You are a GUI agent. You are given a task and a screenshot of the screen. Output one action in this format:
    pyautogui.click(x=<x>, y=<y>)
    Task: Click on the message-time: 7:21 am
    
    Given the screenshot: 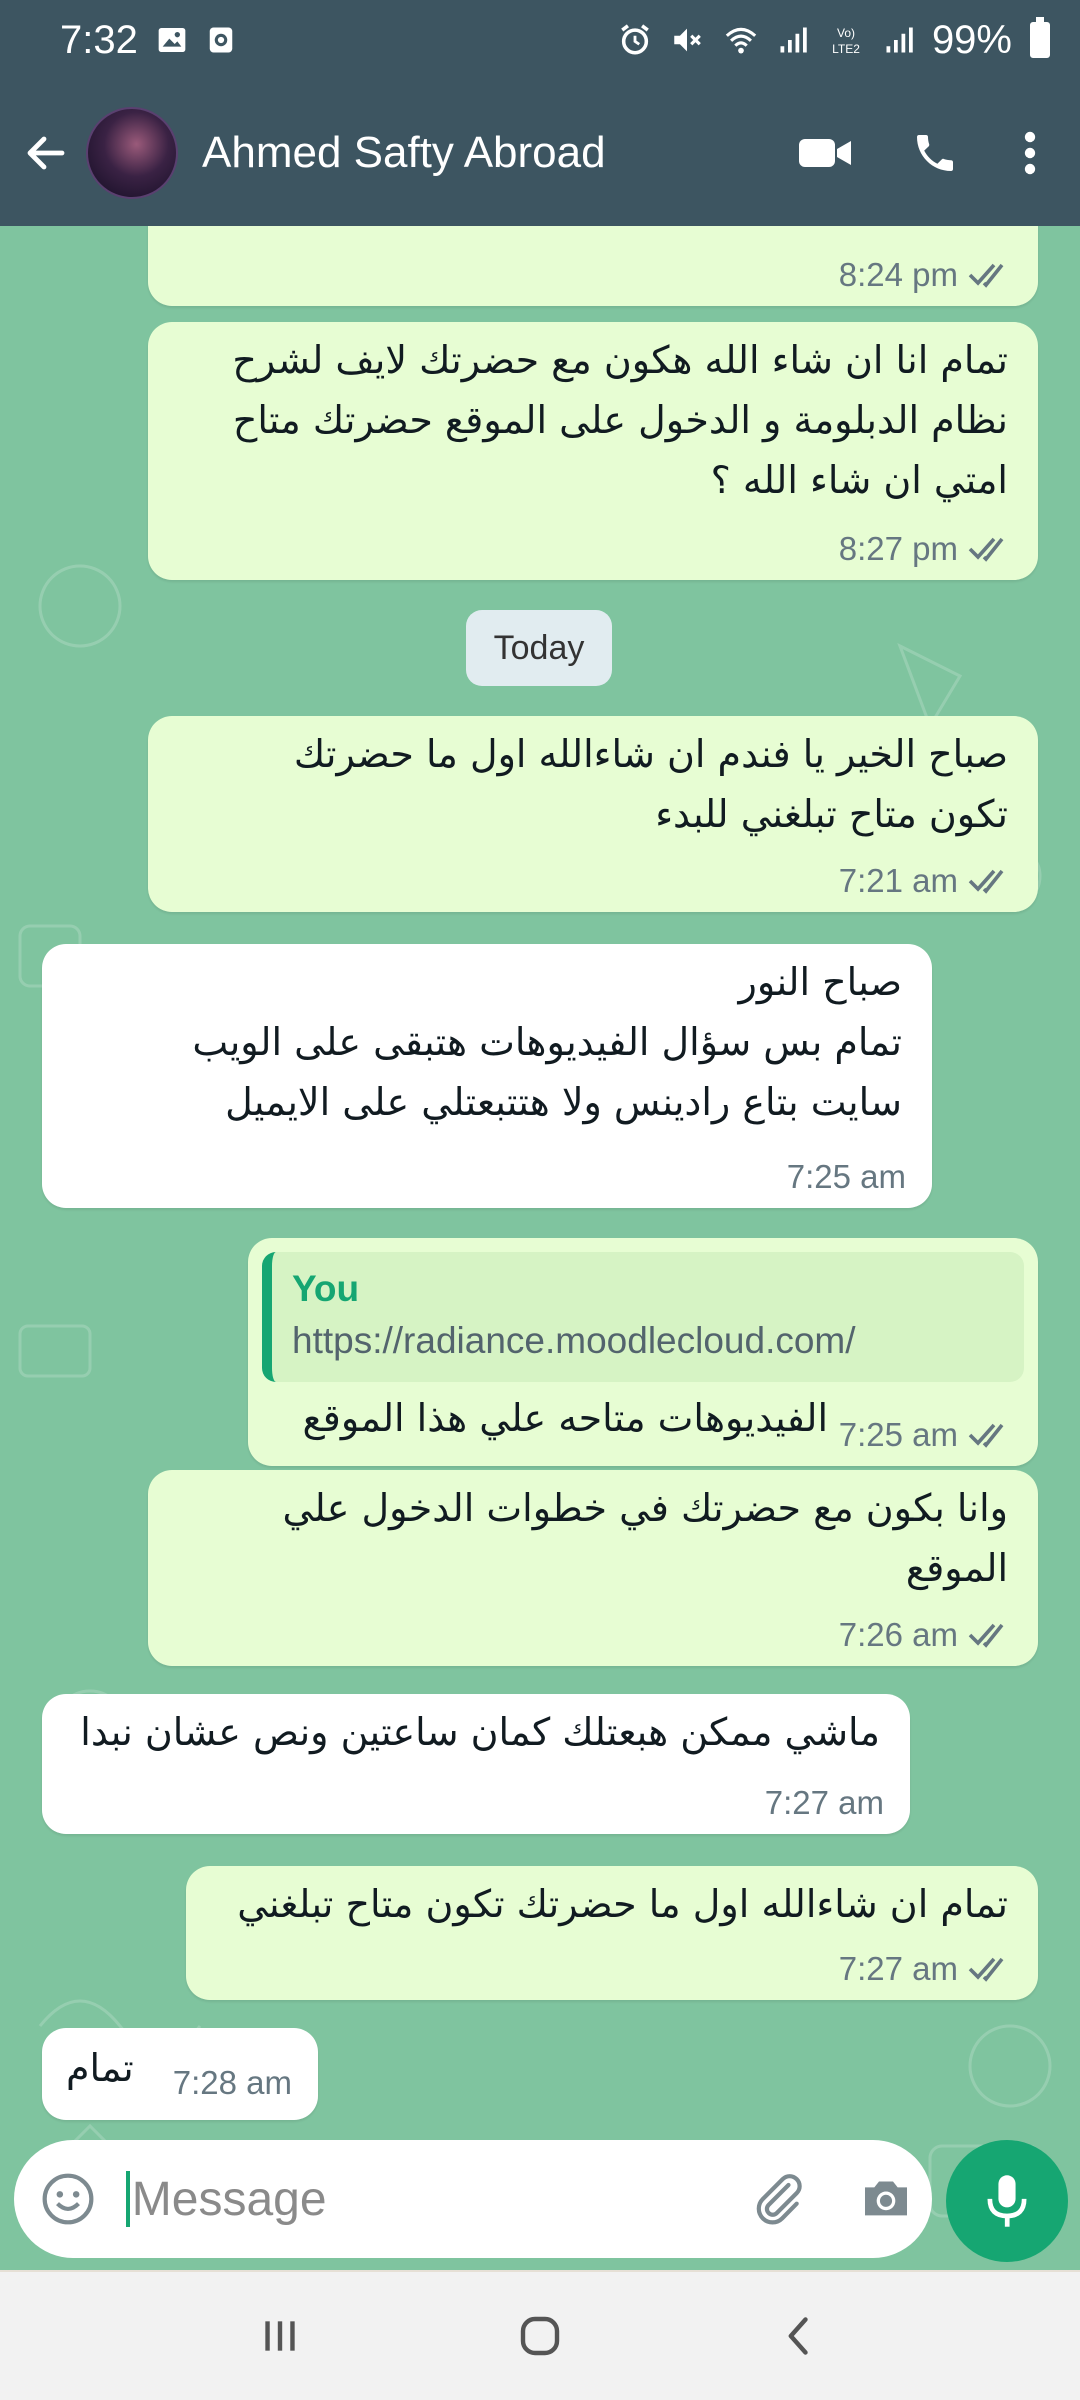 What is the action you would take?
    pyautogui.click(x=898, y=880)
    